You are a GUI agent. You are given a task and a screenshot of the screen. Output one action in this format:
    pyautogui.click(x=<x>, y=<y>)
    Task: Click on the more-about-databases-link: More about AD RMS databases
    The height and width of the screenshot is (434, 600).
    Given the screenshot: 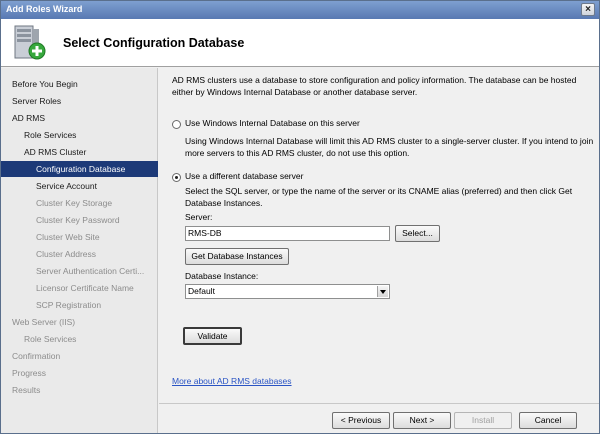 What is the action you would take?
    pyautogui.click(x=232, y=382)
    